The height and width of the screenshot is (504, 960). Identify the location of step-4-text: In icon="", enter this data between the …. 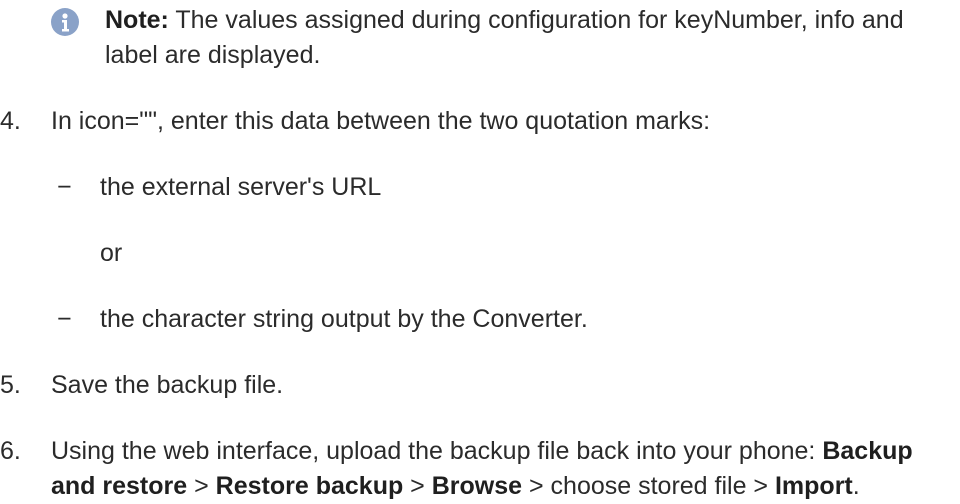
(381, 121).